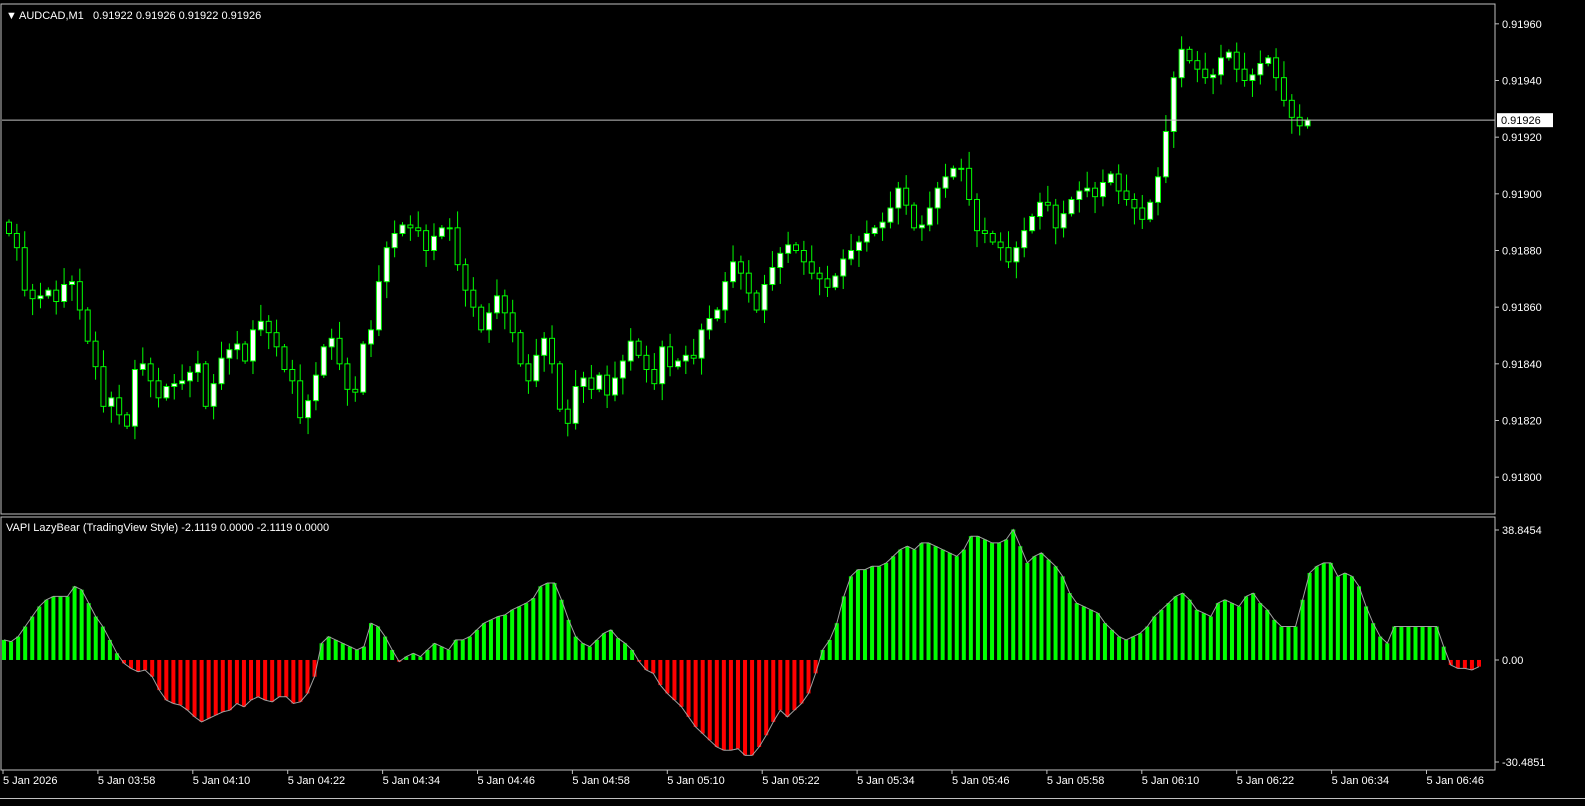 Image resolution: width=1585 pixels, height=806 pixels. I want to click on time-axis-label: 5 Jan 2026, so click(30, 781).